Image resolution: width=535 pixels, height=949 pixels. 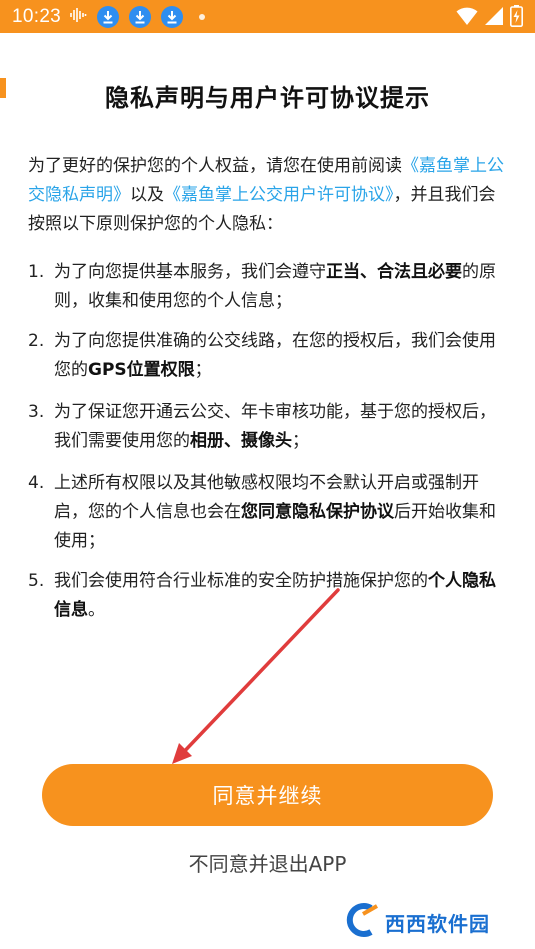 I want to click on watermark-text: 西西软件园, so click(x=437, y=923).